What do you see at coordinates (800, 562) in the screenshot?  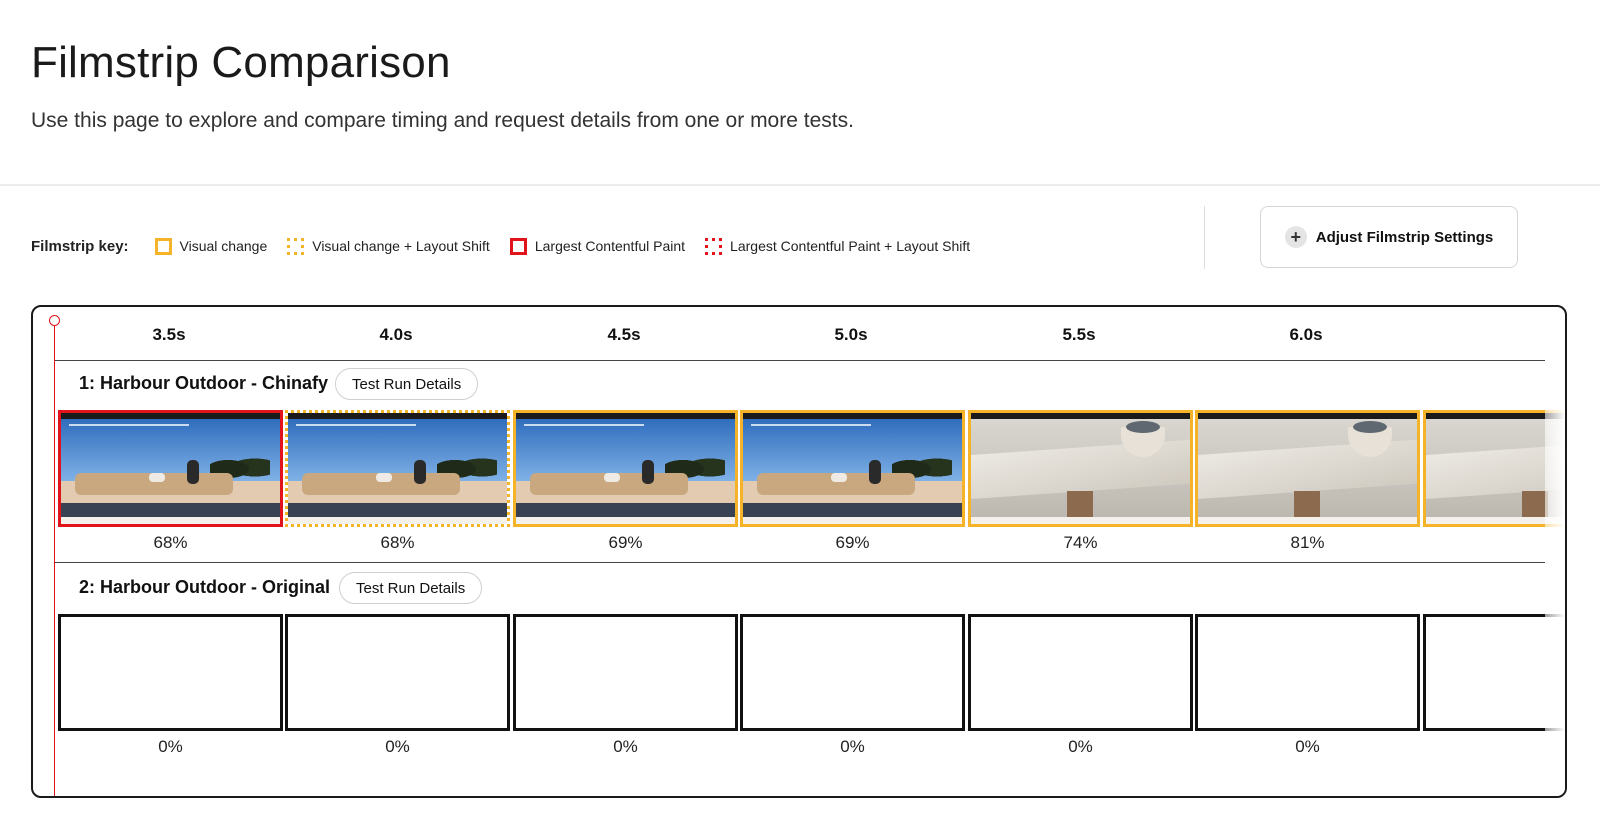 I see `run-divider` at bounding box center [800, 562].